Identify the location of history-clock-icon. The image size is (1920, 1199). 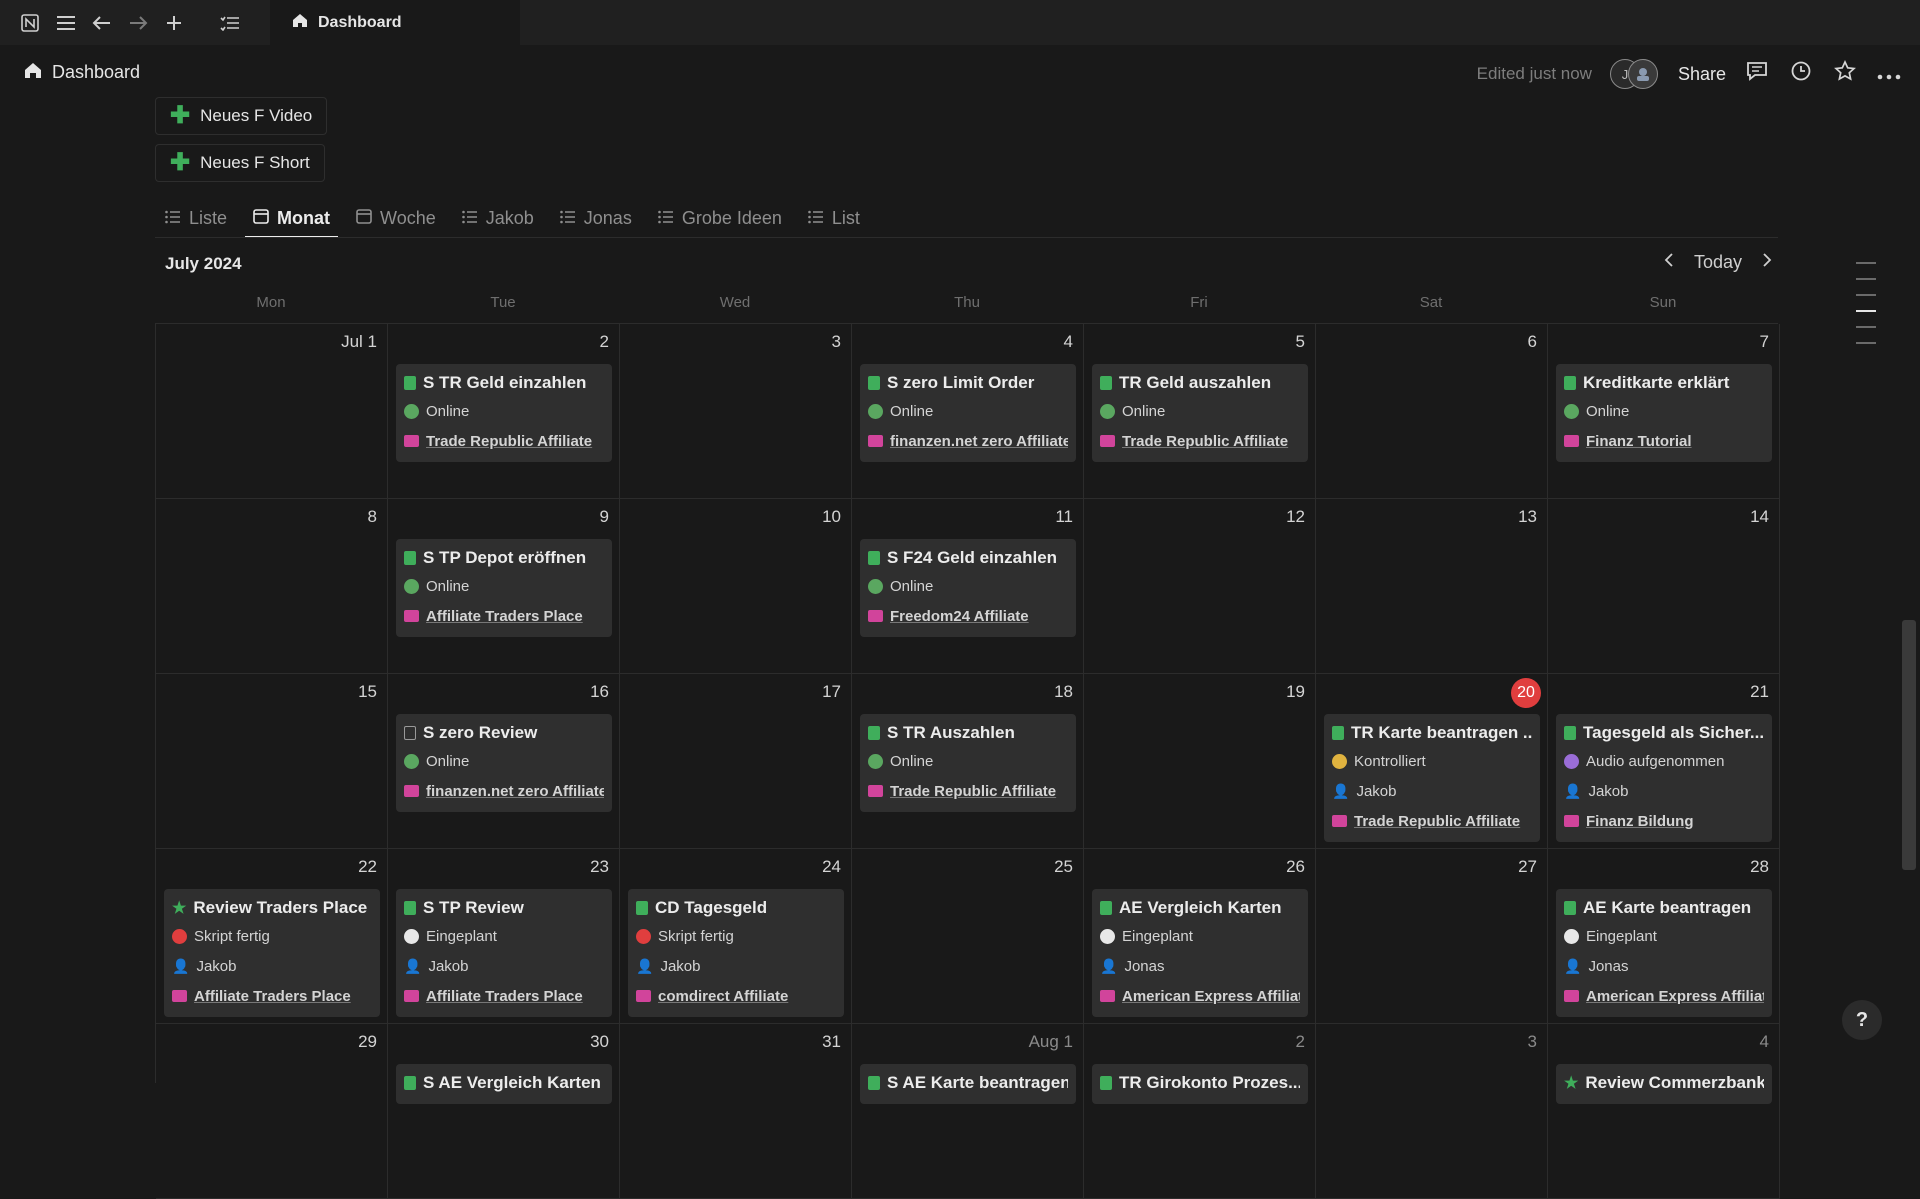
(1801, 74).